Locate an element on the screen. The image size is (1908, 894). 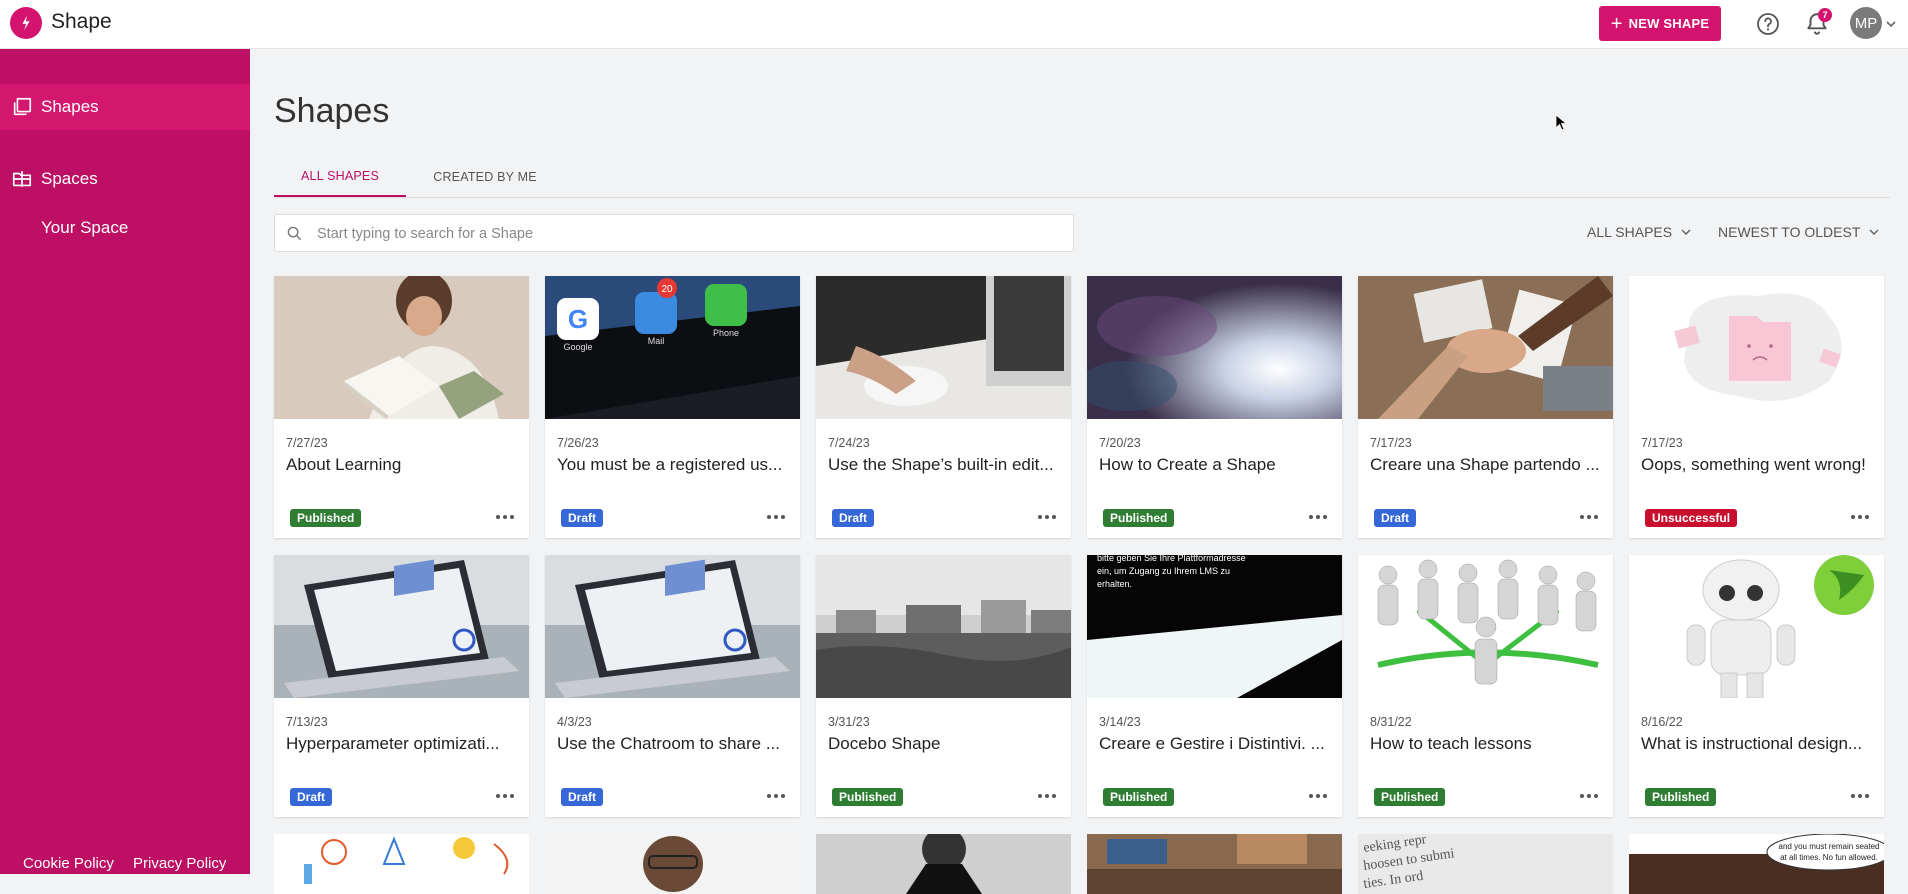
card-date: 7/20/23 is located at coordinates (1120, 443).